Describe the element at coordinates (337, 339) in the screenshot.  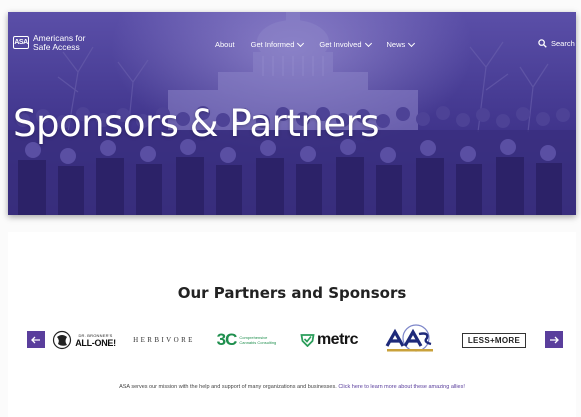
I see `metrc-wordmark: metrc` at that location.